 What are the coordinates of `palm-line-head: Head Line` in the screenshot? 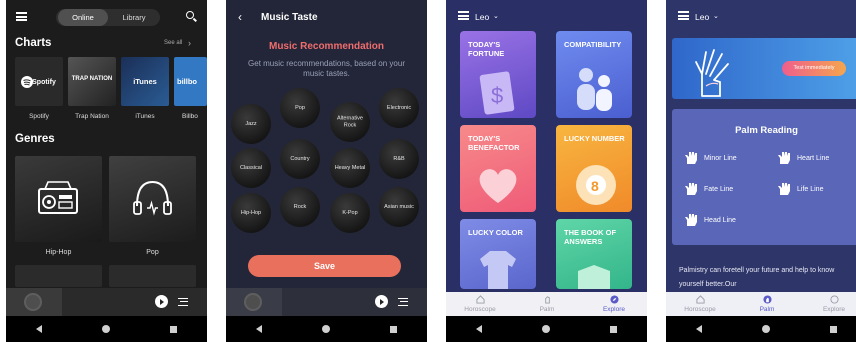 It's located at (710, 220).